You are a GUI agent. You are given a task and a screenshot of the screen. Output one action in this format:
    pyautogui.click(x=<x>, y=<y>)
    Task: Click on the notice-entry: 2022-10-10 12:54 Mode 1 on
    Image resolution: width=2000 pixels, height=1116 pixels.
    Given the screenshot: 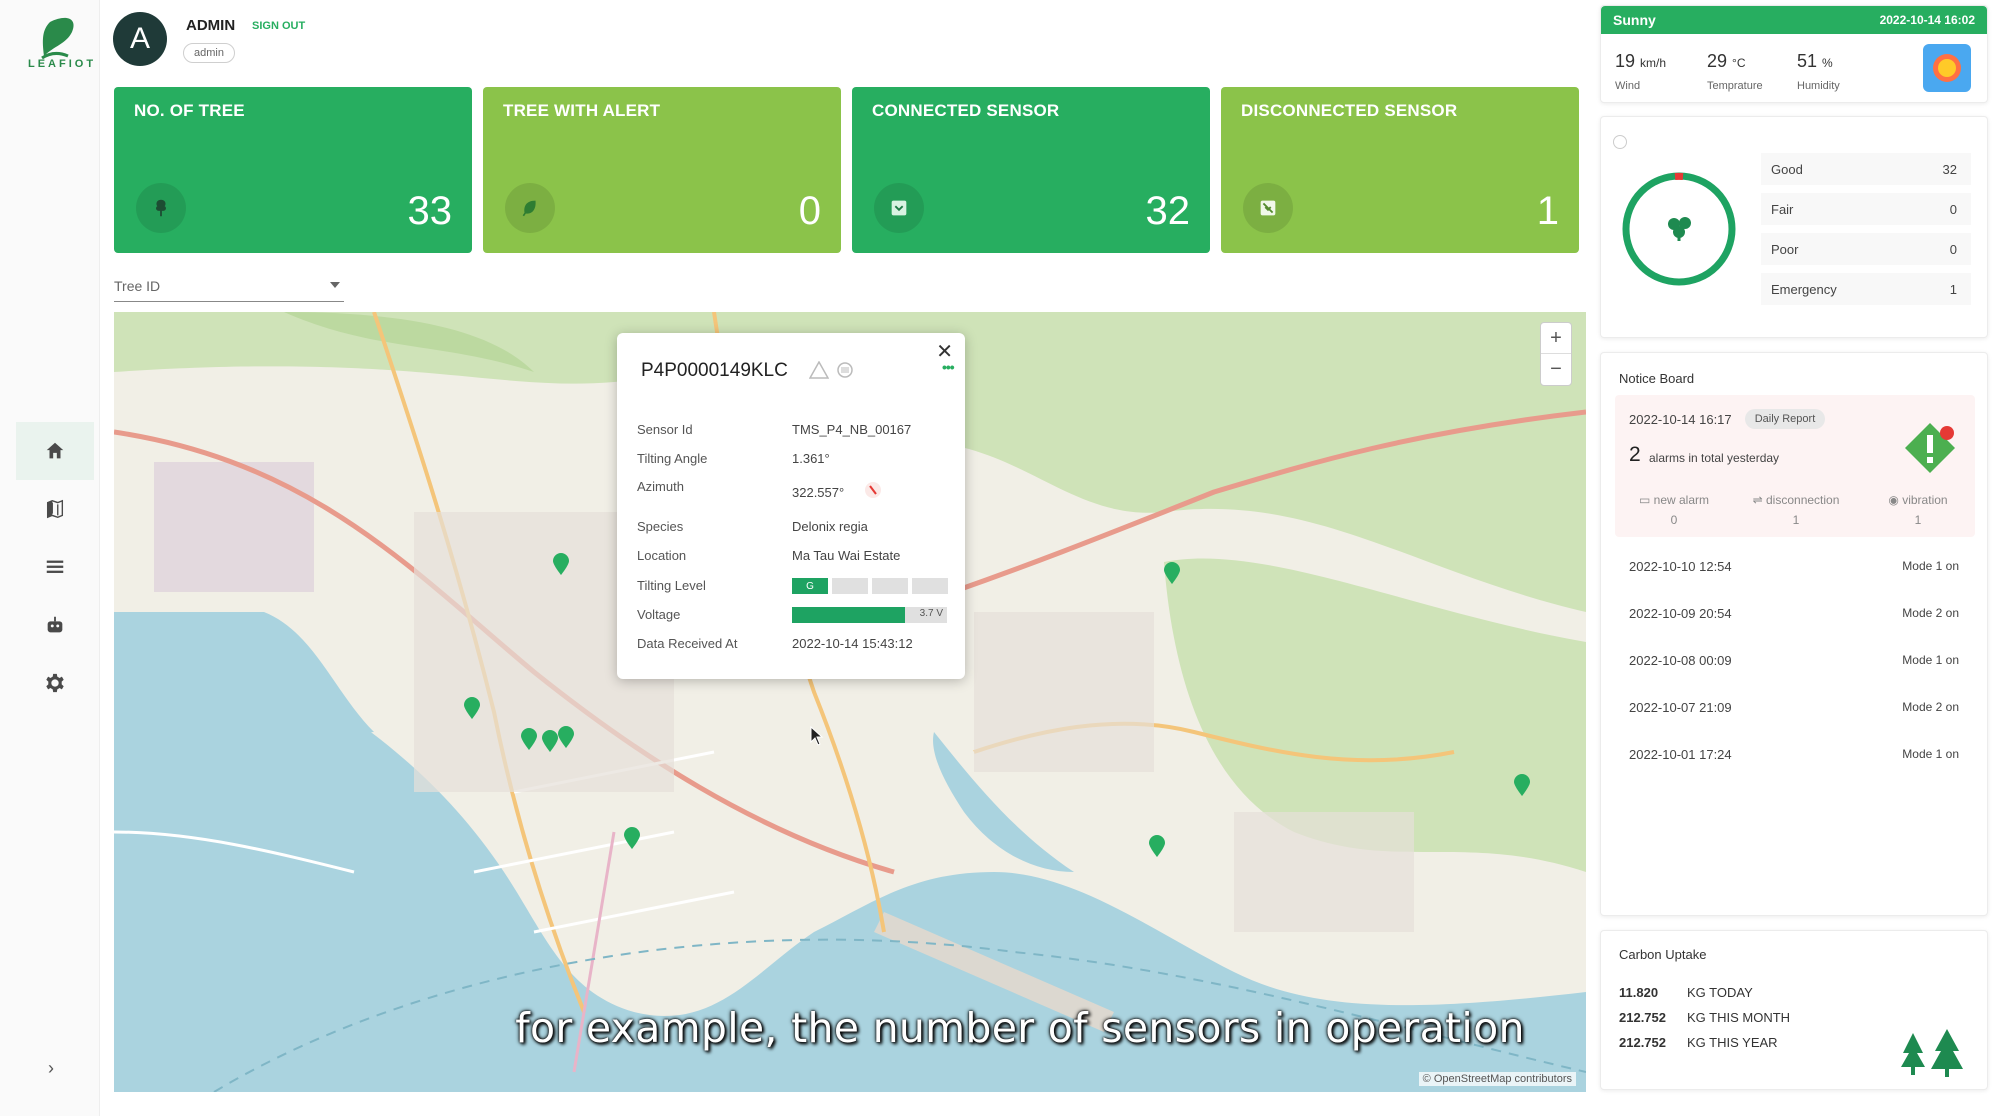 What is the action you would take?
    pyautogui.click(x=1794, y=566)
    